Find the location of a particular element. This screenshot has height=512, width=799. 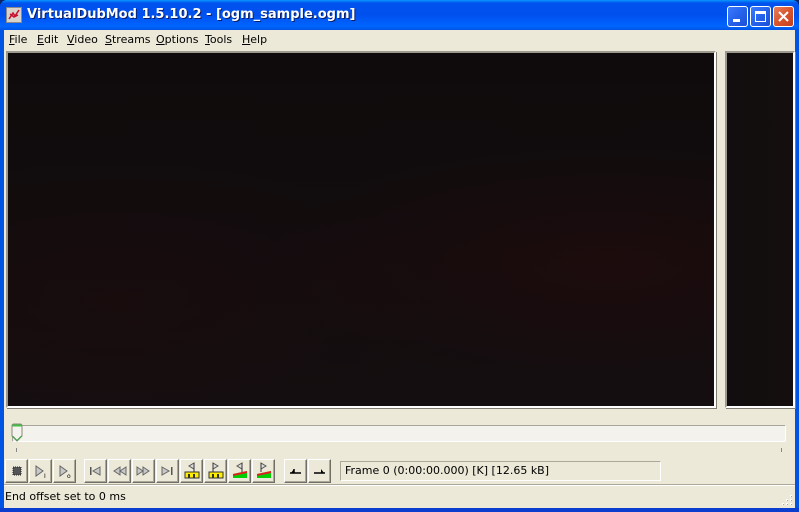

timeline-thumb is located at coordinates (17, 433).